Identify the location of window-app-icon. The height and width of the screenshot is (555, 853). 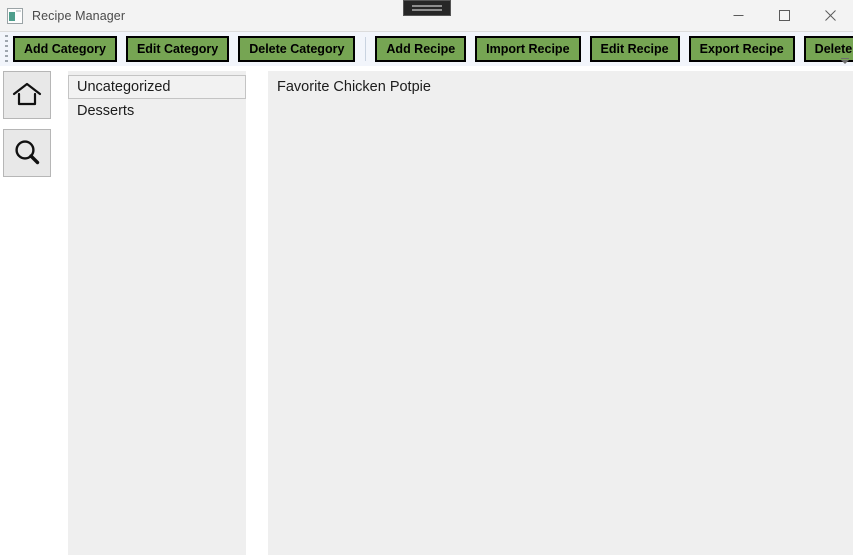
(15, 15).